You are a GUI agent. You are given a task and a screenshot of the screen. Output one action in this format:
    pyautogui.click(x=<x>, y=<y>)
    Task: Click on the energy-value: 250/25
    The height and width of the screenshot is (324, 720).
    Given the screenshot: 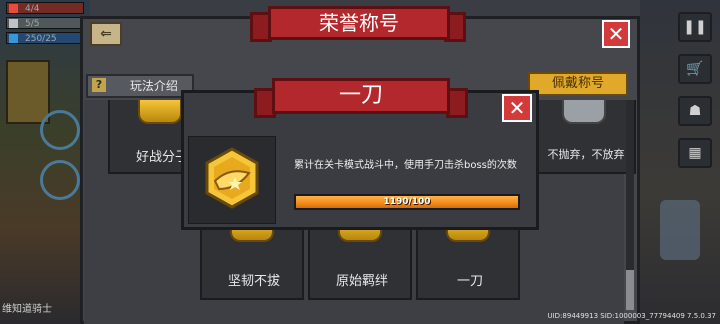 What is the action you would take?
    pyautogui.click(x=41, y=39)
    